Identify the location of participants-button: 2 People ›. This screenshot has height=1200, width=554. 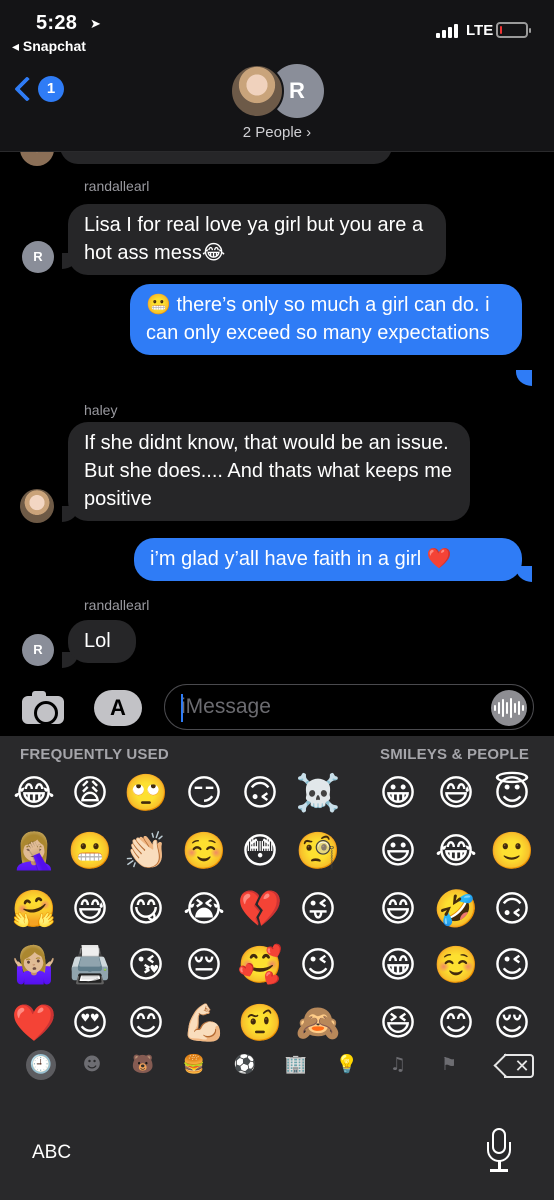
(277, 132).